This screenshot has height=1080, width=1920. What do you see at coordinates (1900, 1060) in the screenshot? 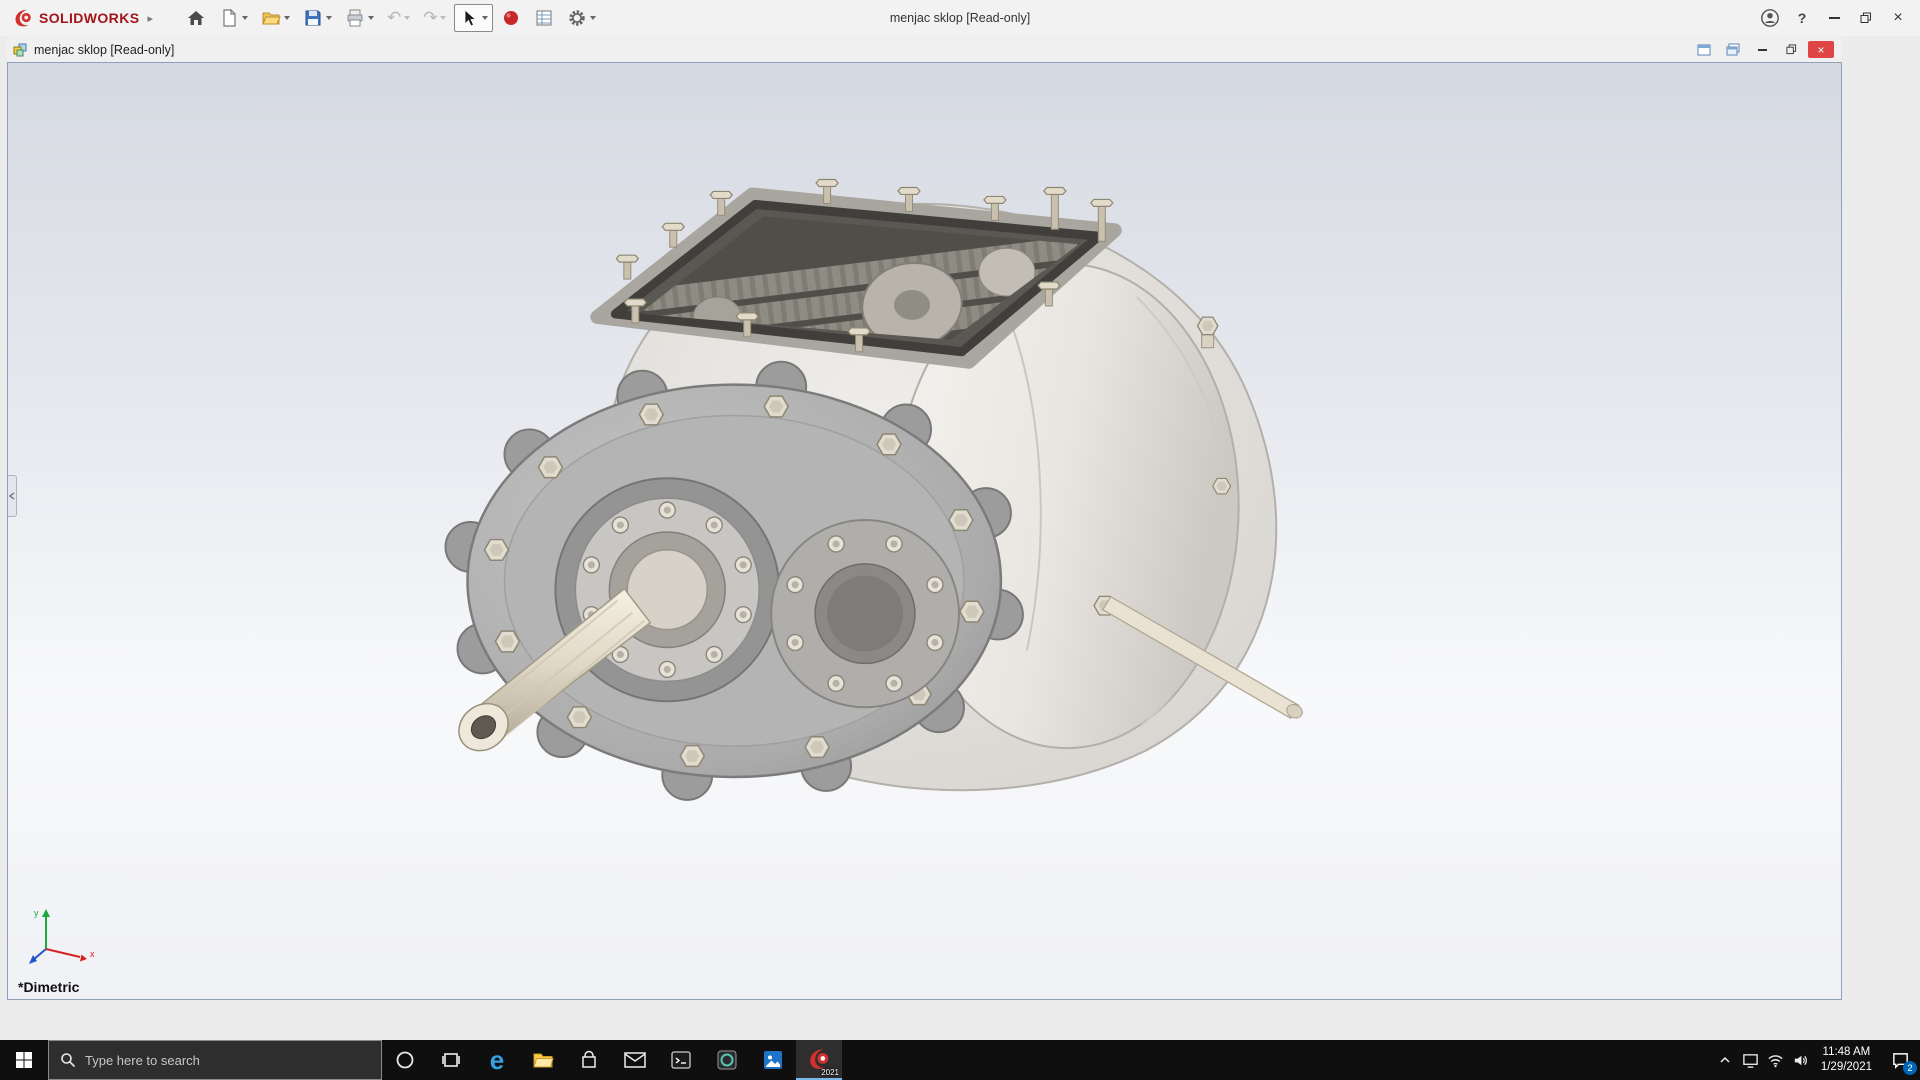
I see `action-center-button: 2` at bounding box center [1900, 1060].